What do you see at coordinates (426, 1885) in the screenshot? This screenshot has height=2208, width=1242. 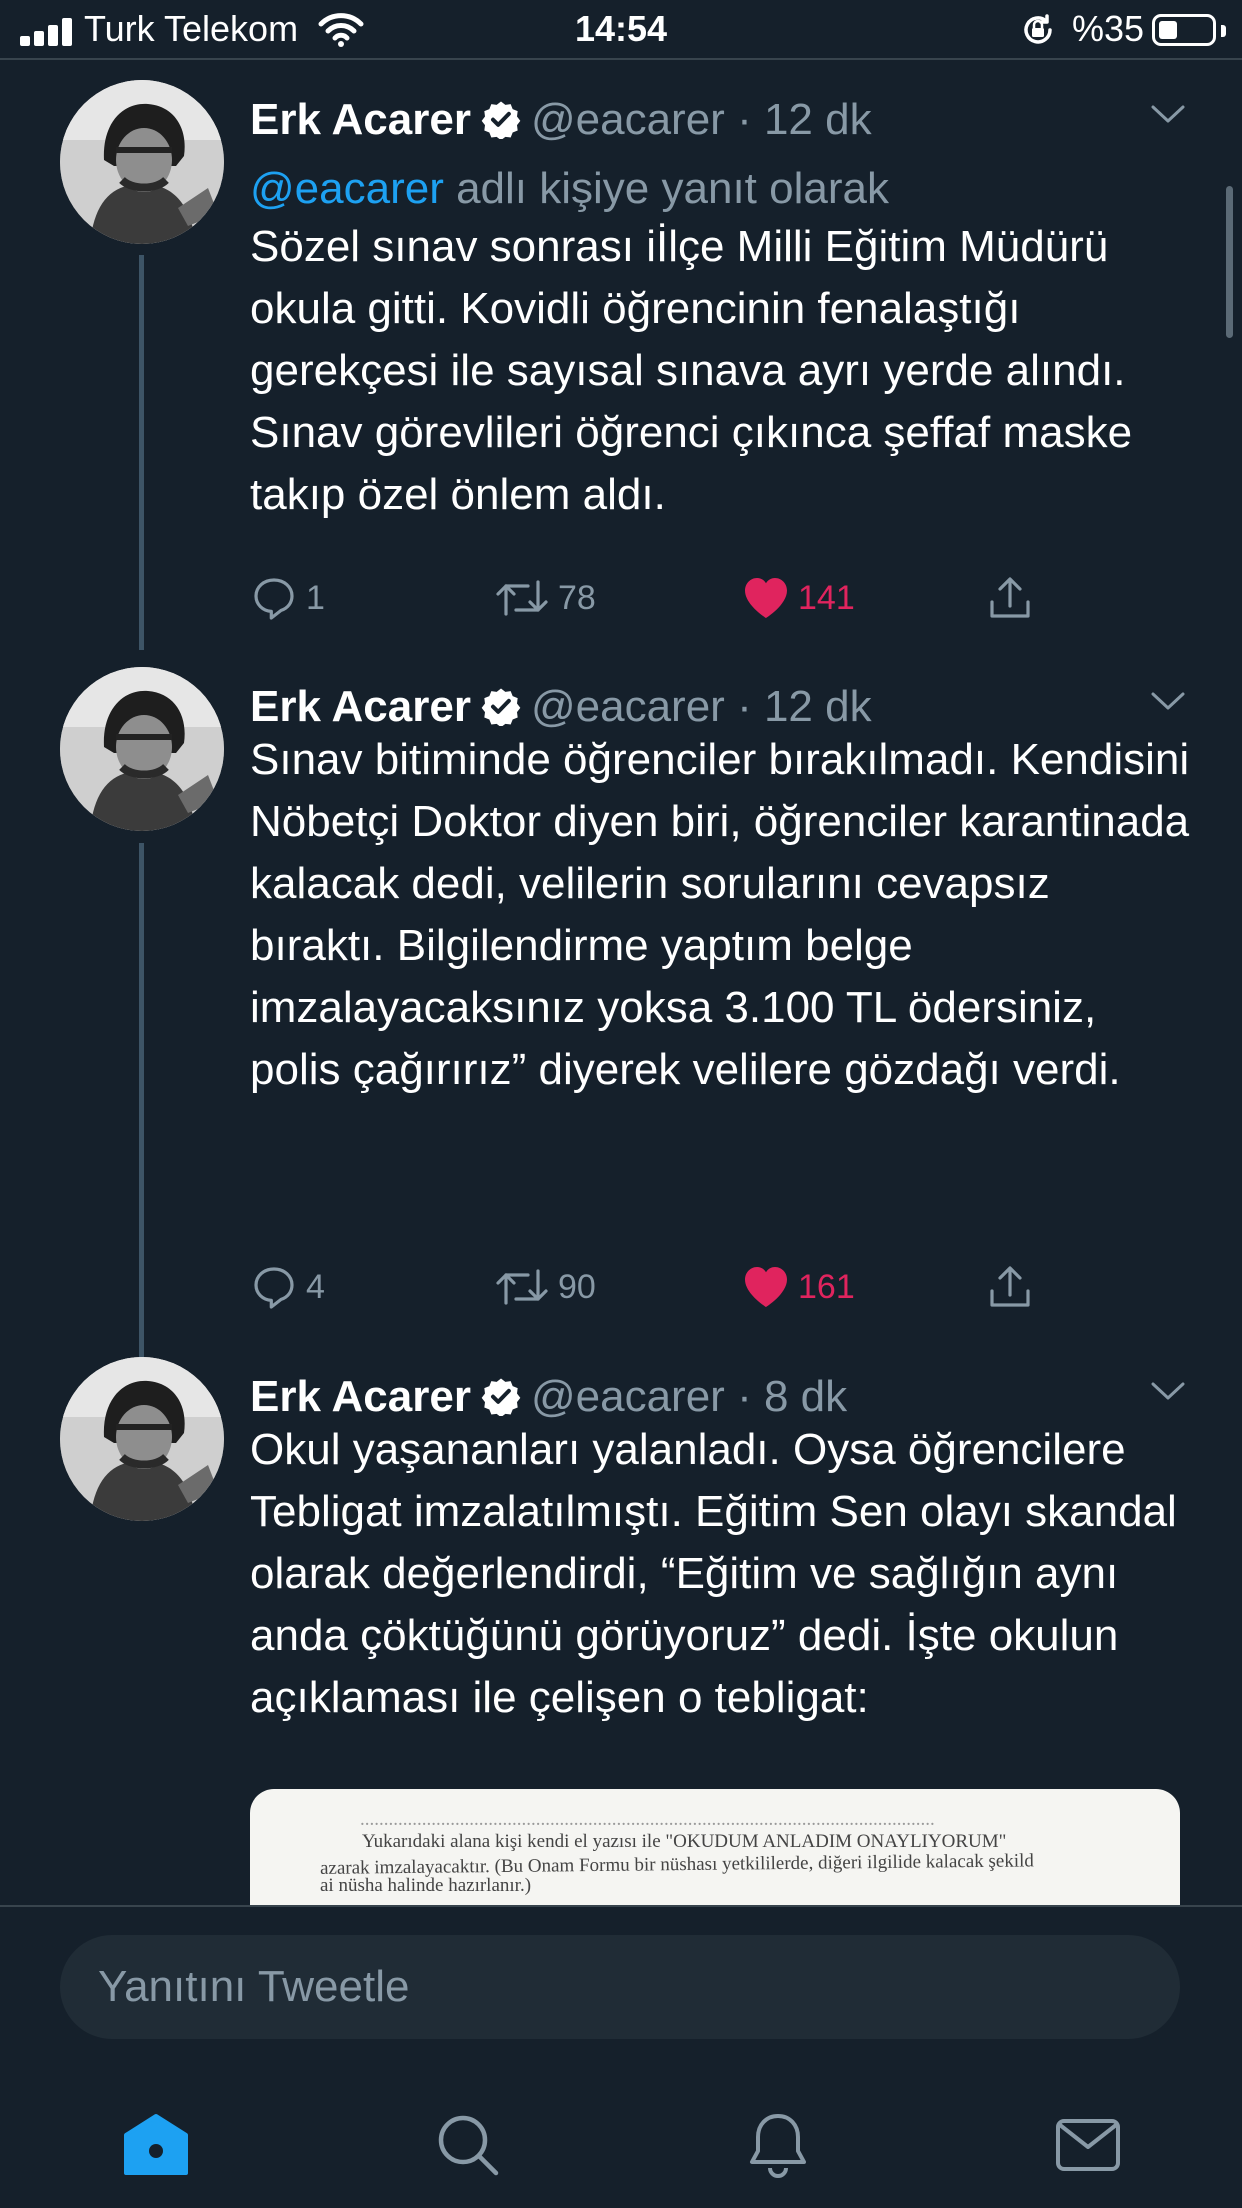 I see `media-text-line: ai nüsha halinde hazırlanır.)` at bounding box center [426, 1885].